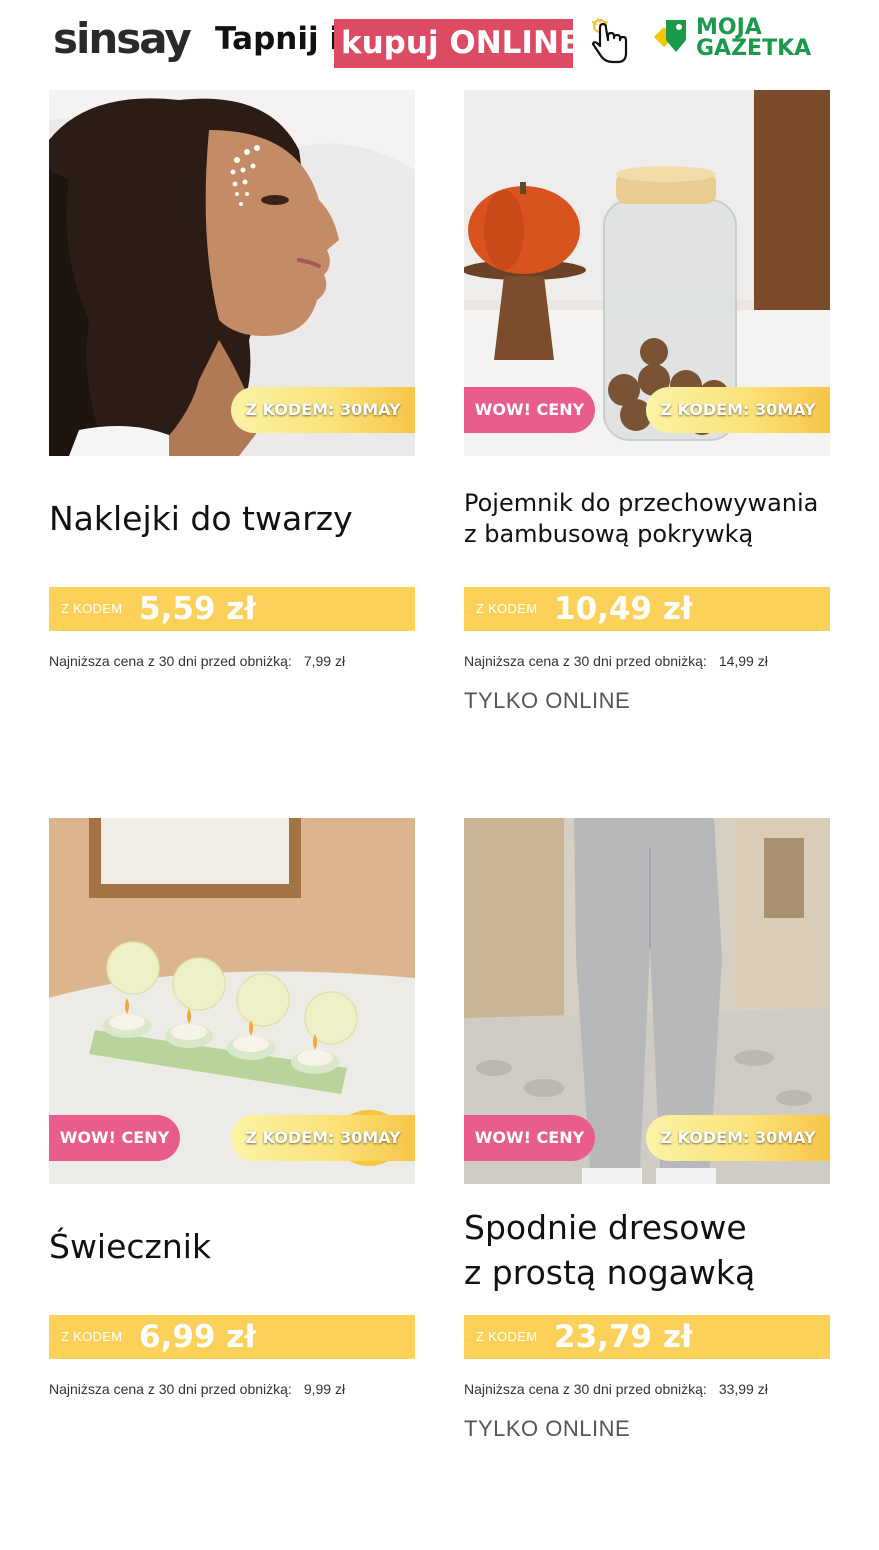 The height and width of the screenshot is (1550, 879). Describe the element at coordinates (324, 661) in the screenshot. I see `lowest-price-value: 7,99 zł` at that location.